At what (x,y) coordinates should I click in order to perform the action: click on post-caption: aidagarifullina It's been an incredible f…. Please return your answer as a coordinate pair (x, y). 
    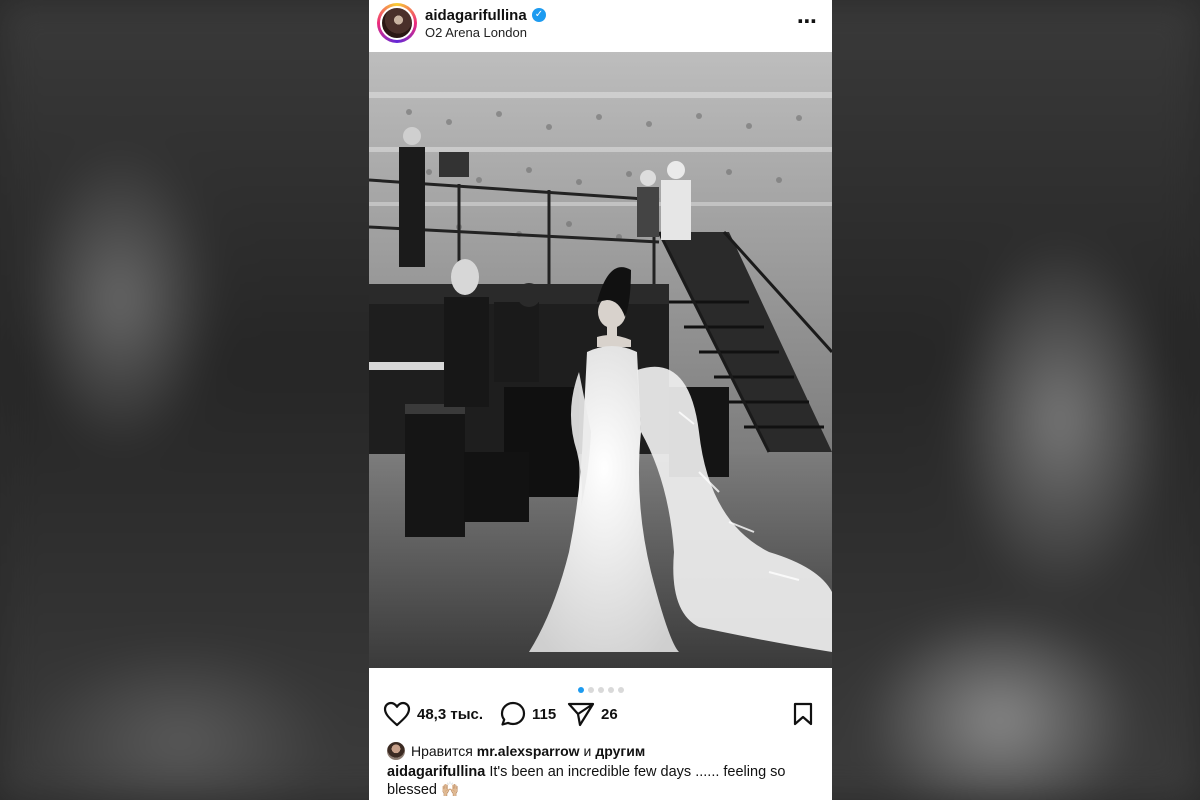
    Looking at the image, I should click on (602, 781).